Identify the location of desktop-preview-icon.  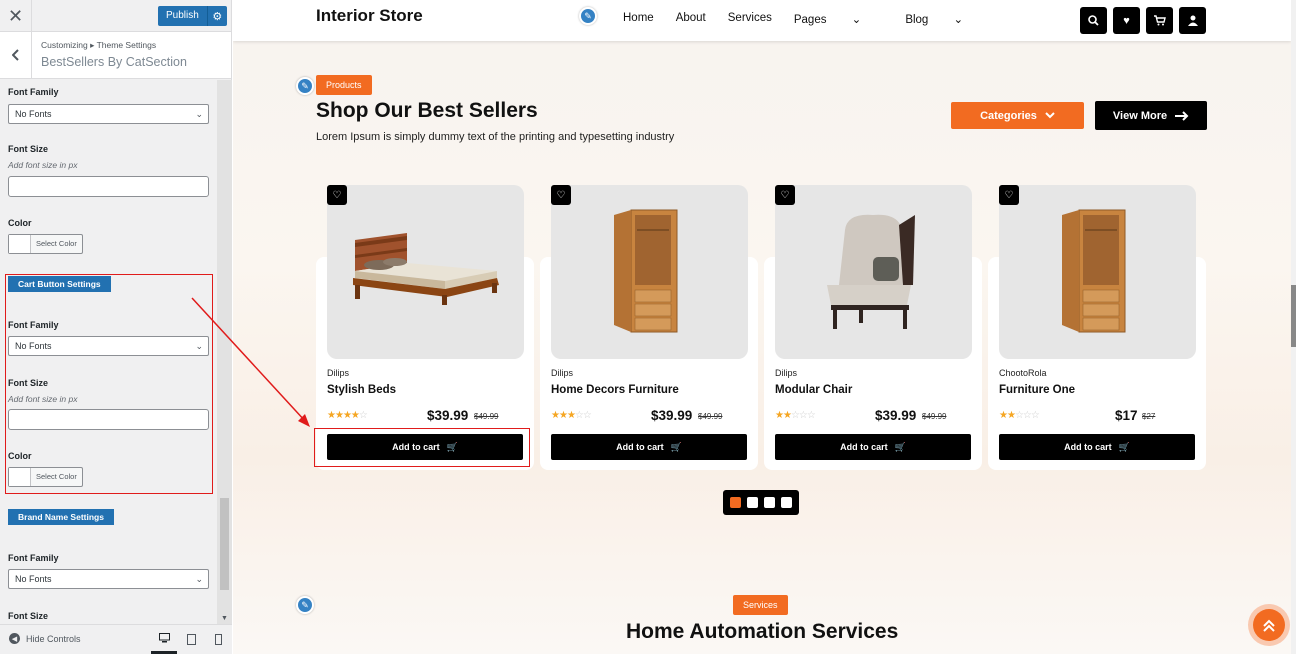
(164, 639).